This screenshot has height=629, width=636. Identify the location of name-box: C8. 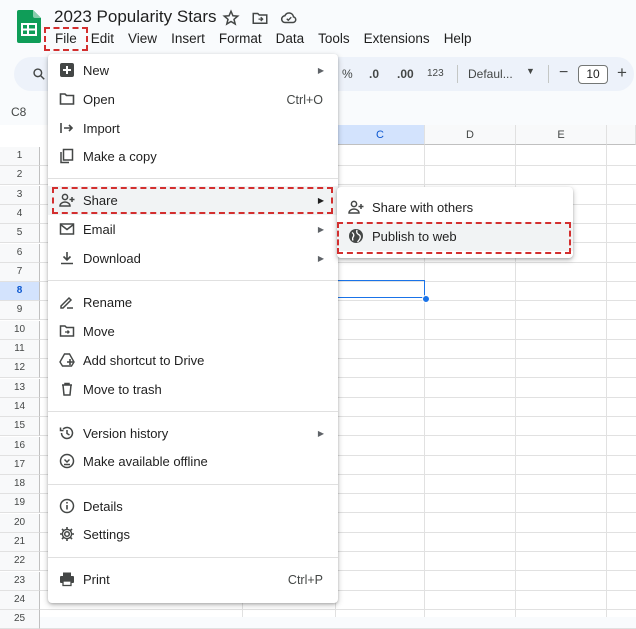
(18, 112).